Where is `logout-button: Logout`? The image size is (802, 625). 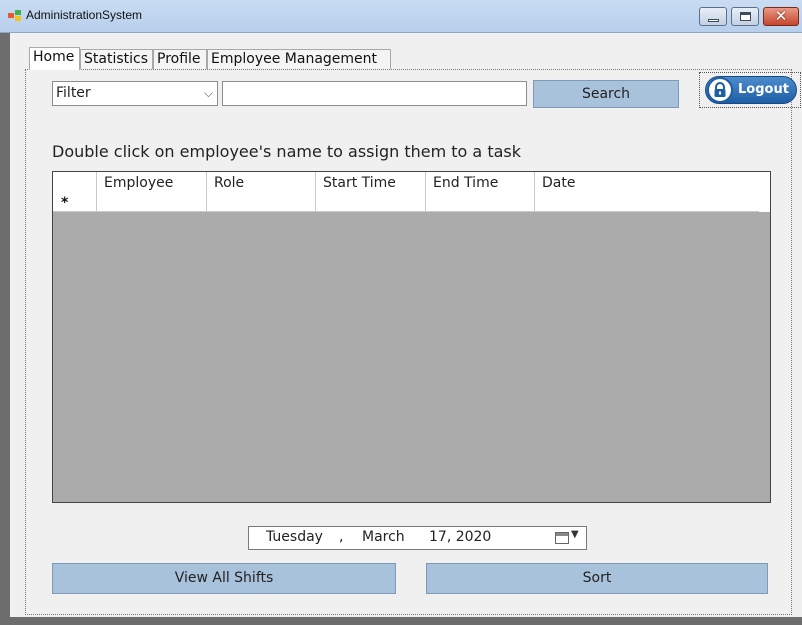 logout-button: Logout is located at coordinates (751, 90).